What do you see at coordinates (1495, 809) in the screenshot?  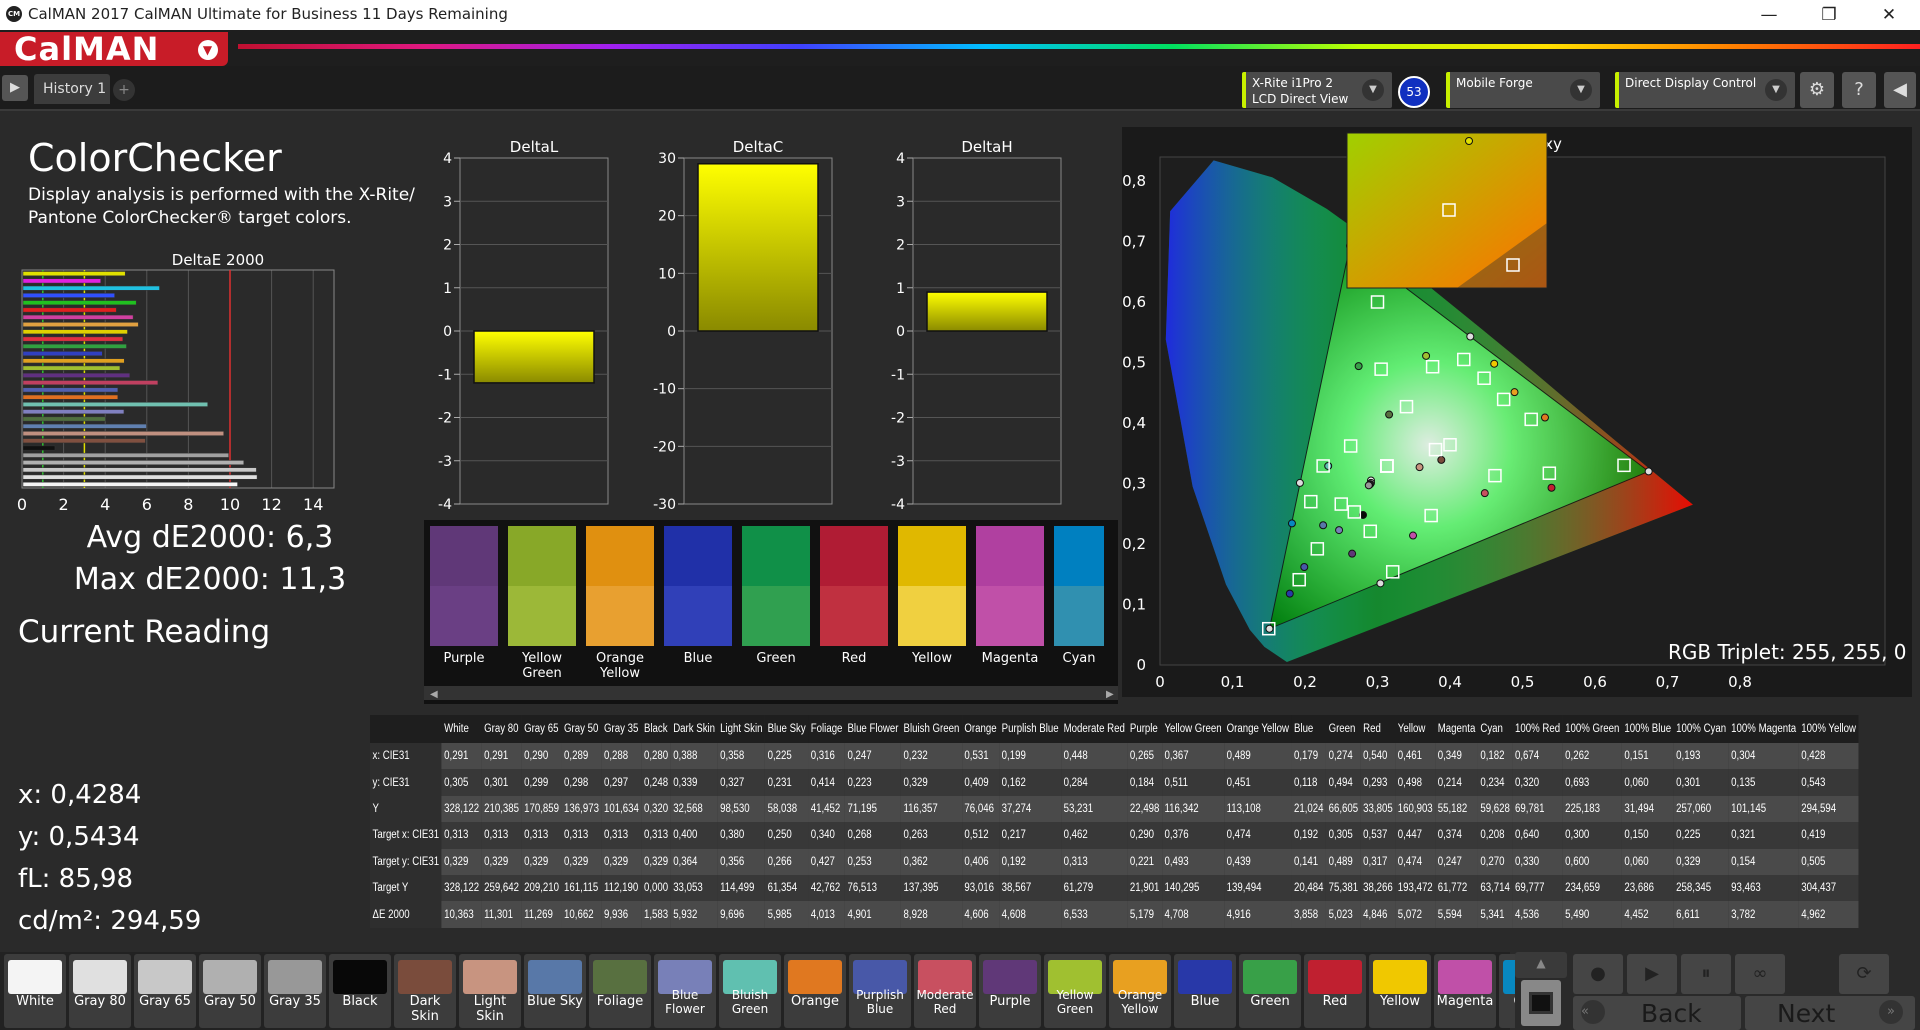 I see `table-cell: 59,628` at bounding box center [1495, 809].